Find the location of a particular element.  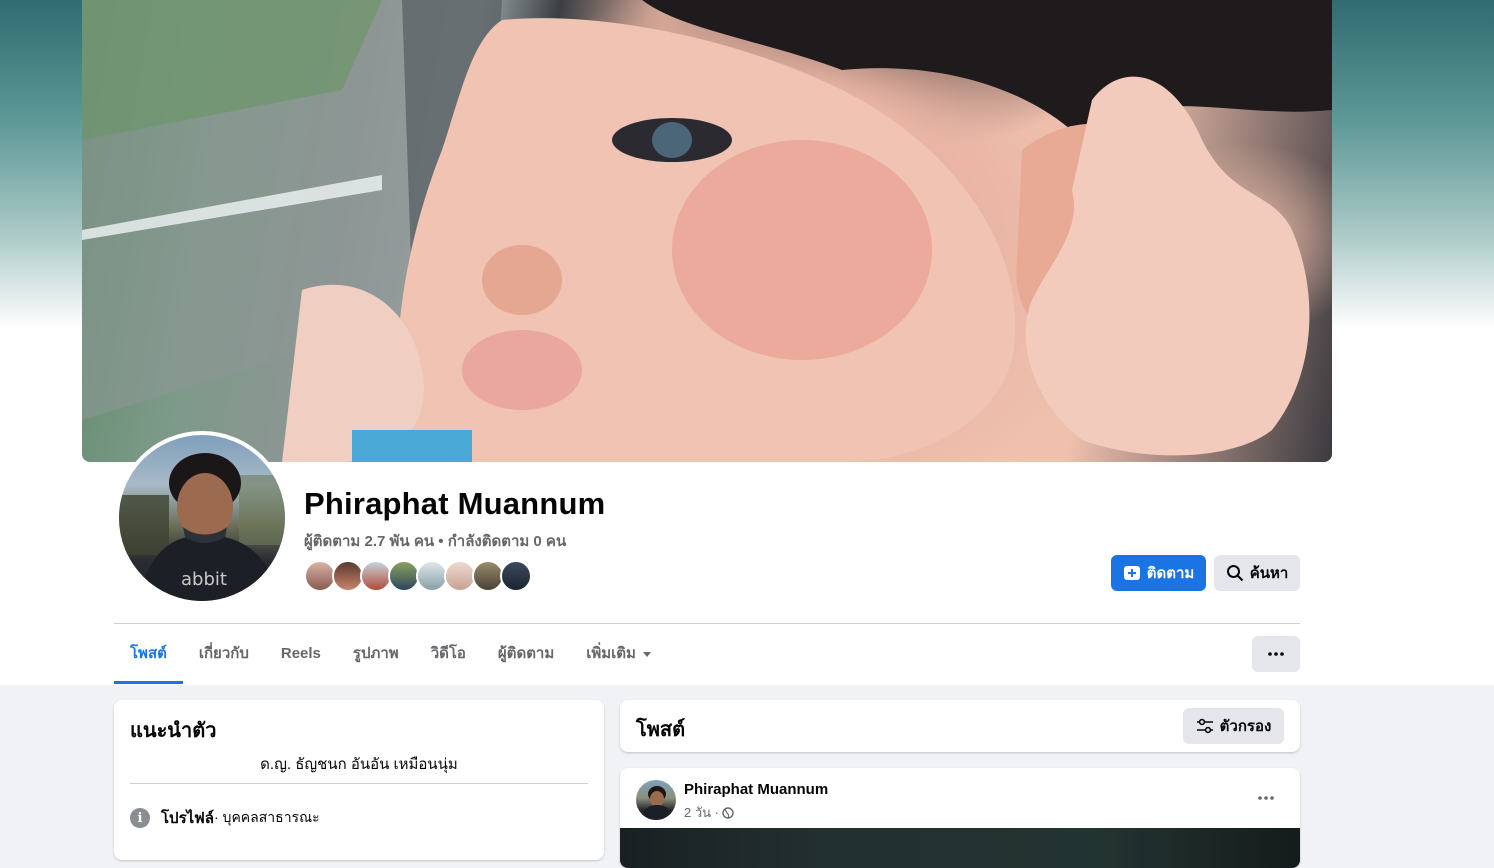

dropdown-arrow-icon is located at coordinates (646, 654).